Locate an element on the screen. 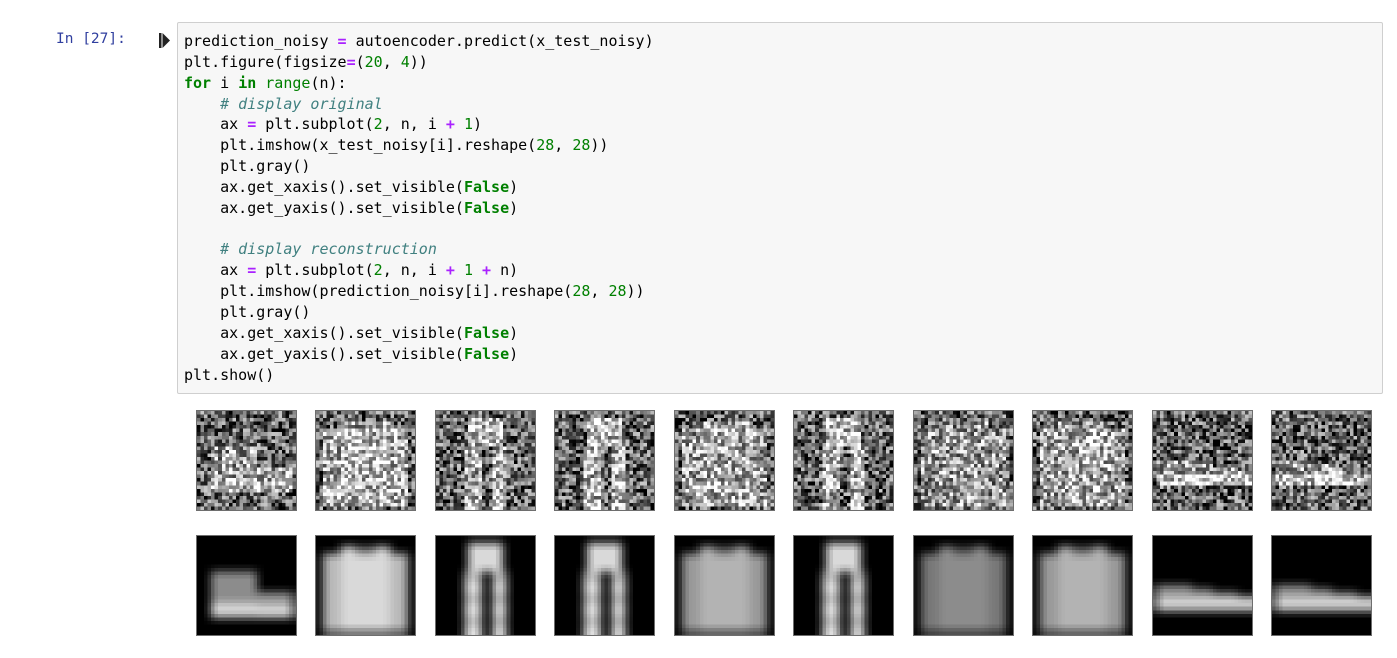 Image resolution: width=1397 pixels, height=658 pixels. reconstructed-image-coat is located at coordinates (963, 585).